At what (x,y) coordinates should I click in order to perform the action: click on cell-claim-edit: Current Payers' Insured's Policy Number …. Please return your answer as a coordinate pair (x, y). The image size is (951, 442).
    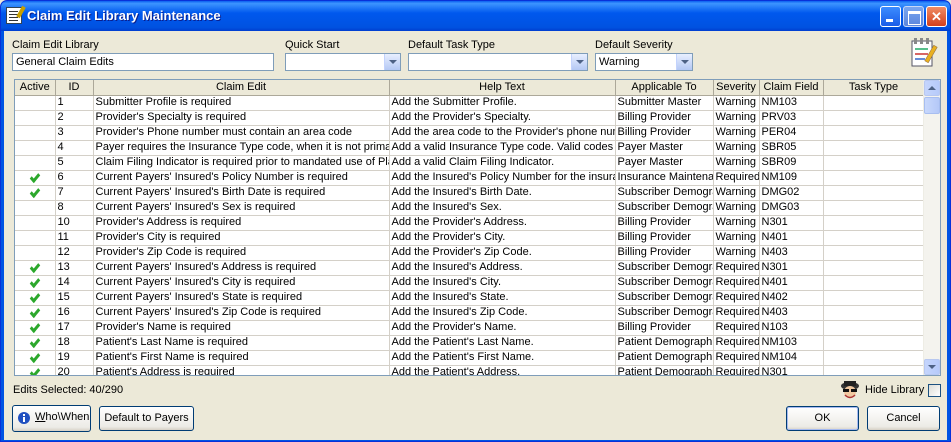
    Looking at the image, I should click on (241, 178).